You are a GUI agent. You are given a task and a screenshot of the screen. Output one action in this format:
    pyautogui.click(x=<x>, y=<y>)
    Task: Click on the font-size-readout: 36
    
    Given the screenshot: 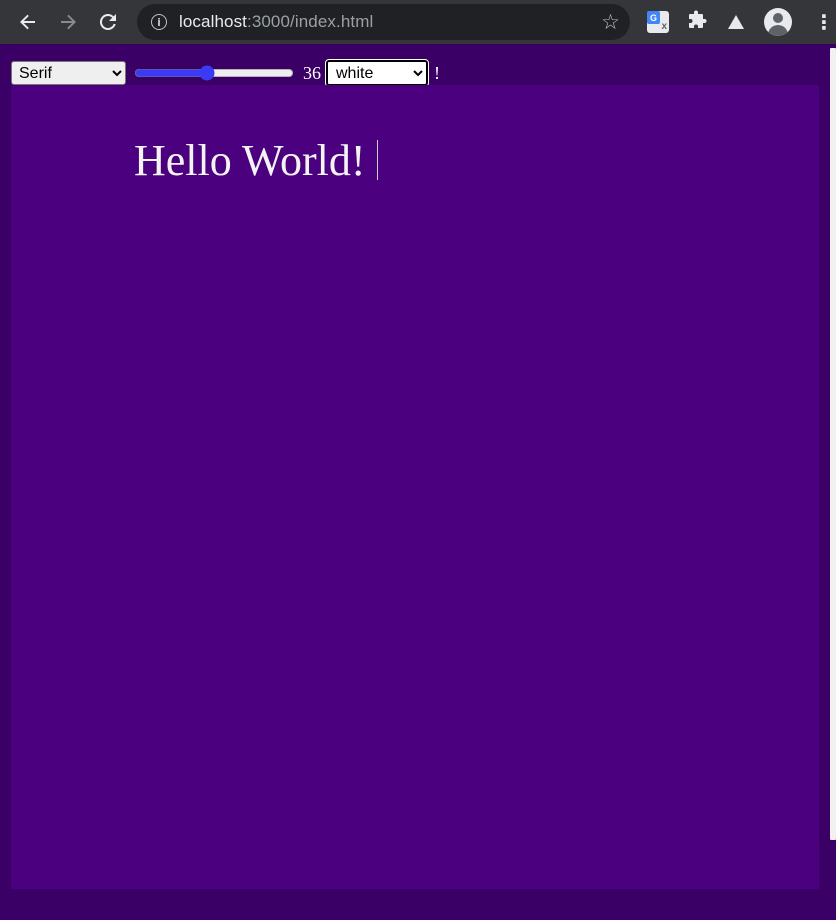 What is the action you would take?
    pyautogui.click(x=312, y=72)
    